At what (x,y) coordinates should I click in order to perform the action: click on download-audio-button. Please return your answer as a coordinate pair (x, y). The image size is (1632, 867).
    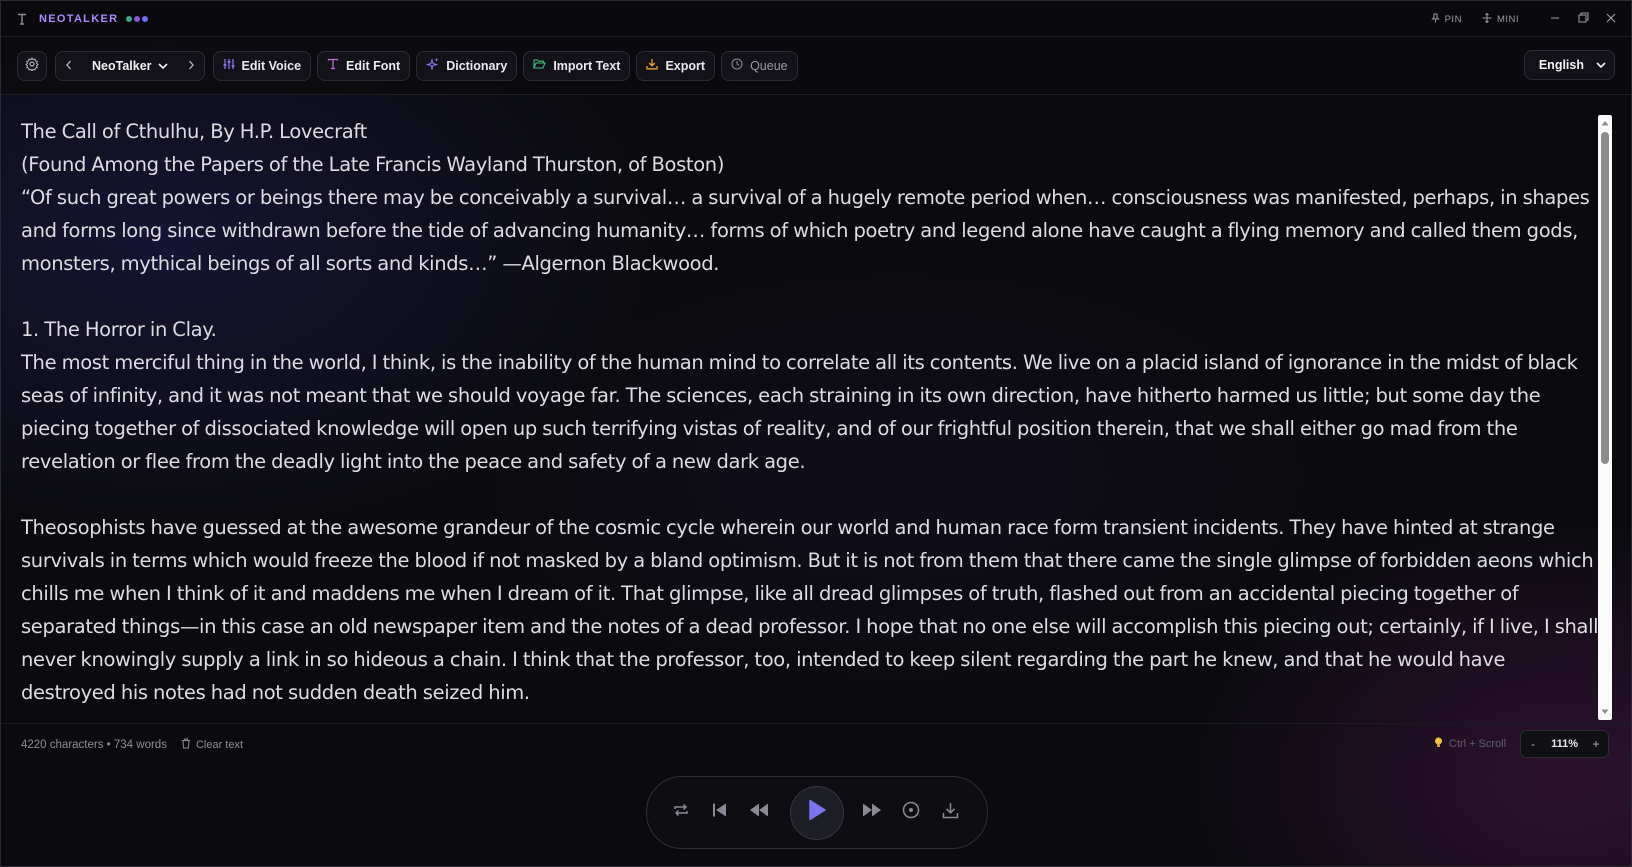
    Looking at the image, I should click on (950, 813).